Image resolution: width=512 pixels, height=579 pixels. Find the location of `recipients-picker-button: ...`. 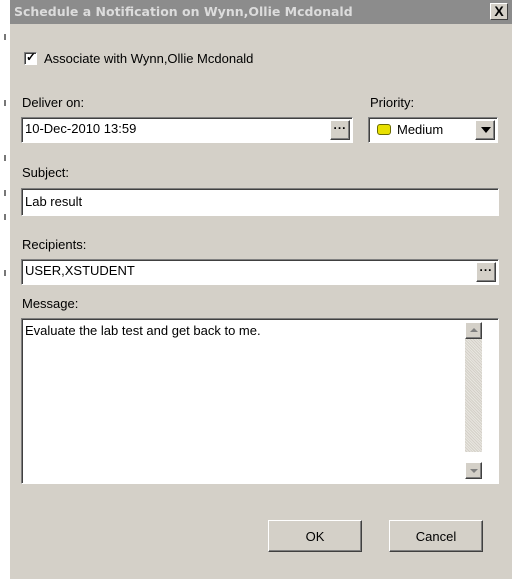

recipients-picker-button: ... is located at coordinates (486, 271).